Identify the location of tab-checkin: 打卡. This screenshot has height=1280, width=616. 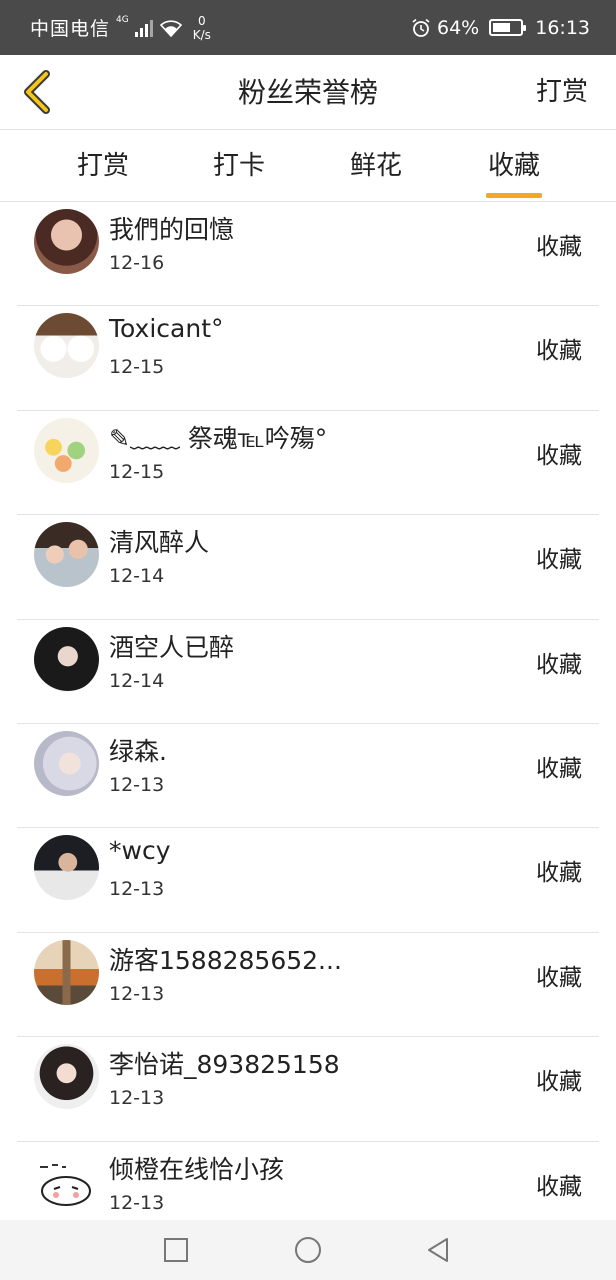
(239, 166).